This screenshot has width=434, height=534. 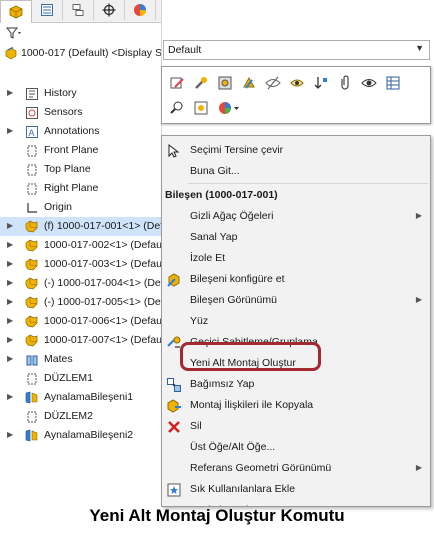 What do you see at coordinates (103, 283) in the screenshot?
I see `tree-item-label: (-) 1000-017-004<1> (Def` at bounding box center [103, 283].